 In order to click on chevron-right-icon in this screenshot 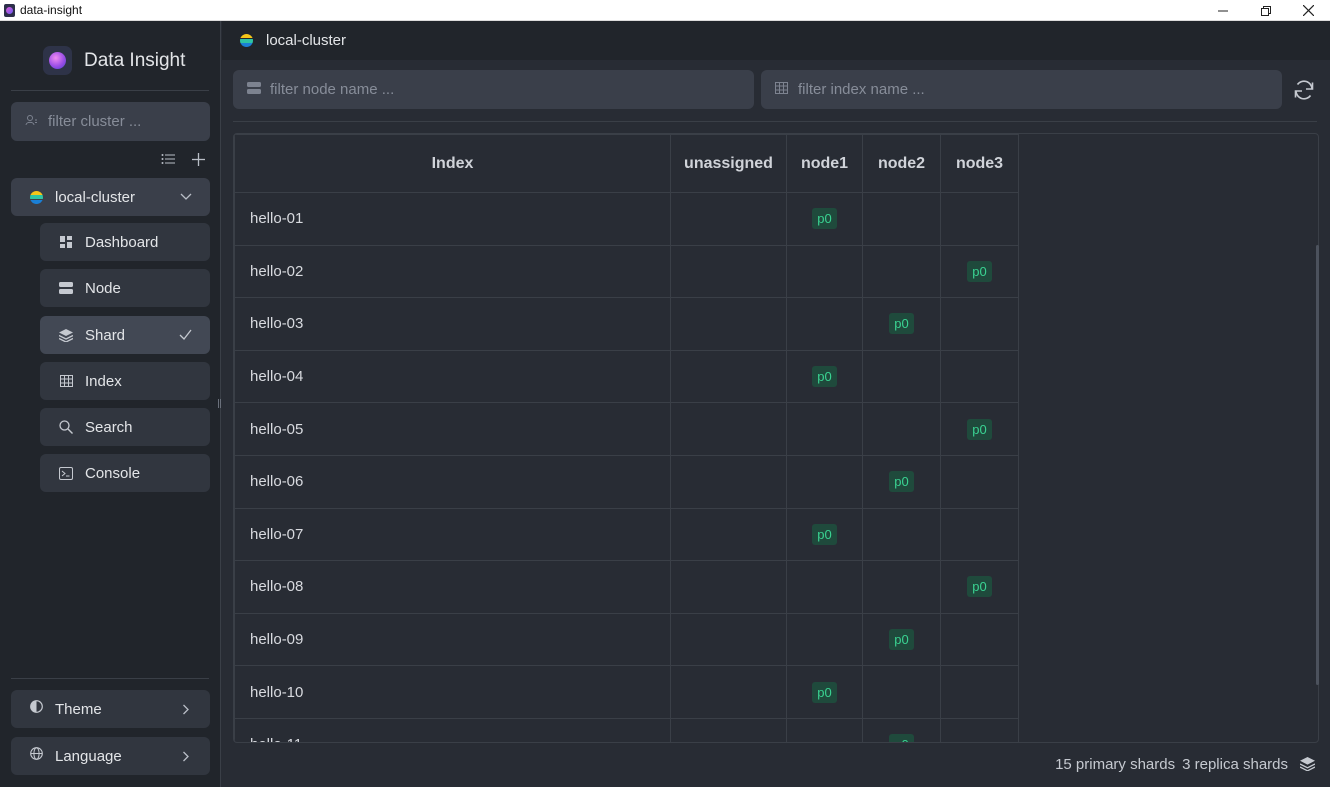, I will do `click(186, 711)`.